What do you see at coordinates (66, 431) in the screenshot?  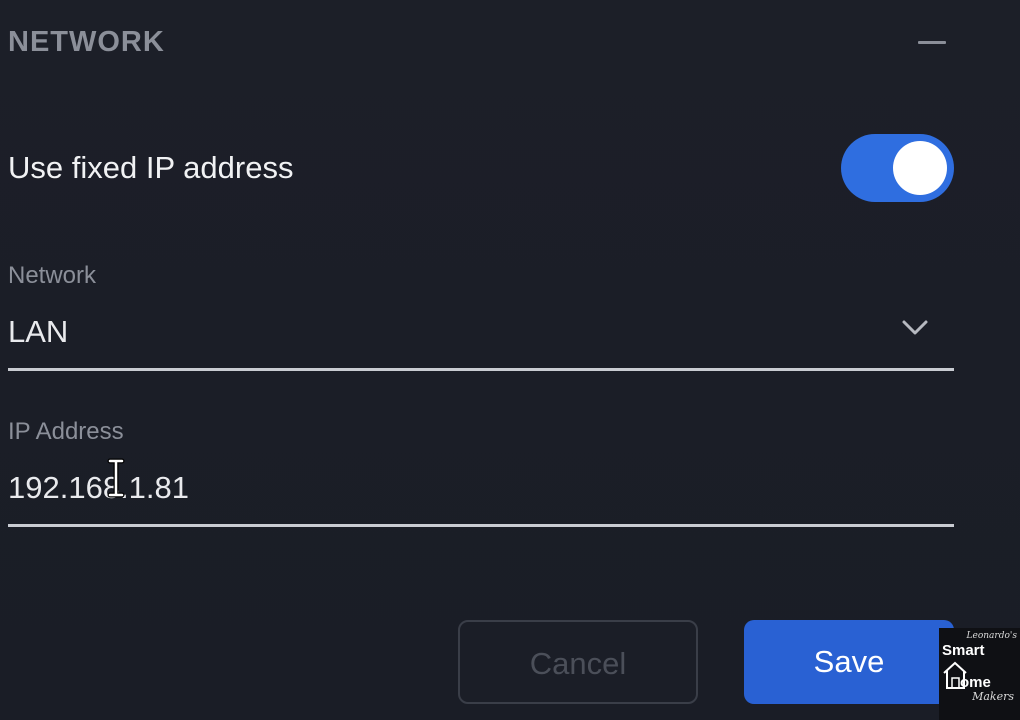 I see `ip-address-label: IP Address` at bounding box center [66, 431].